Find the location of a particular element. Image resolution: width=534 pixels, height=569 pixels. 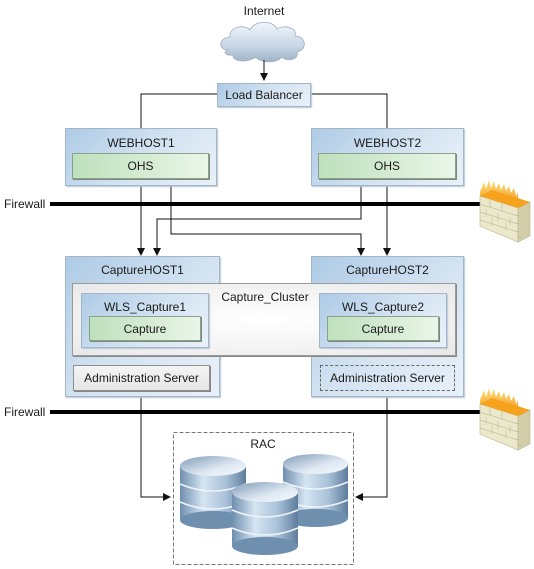

database-icon is located at coordinates (264, 504).